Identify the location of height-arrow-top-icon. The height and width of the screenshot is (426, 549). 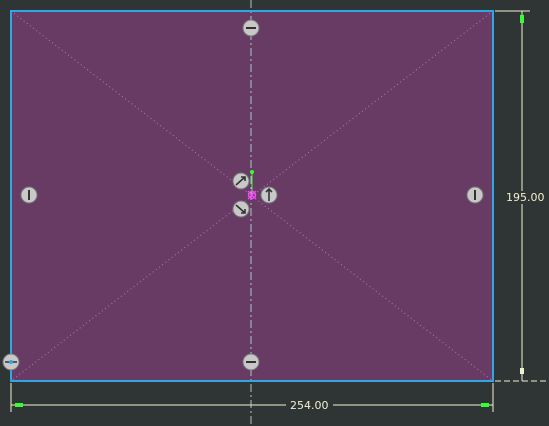
(522, 19).